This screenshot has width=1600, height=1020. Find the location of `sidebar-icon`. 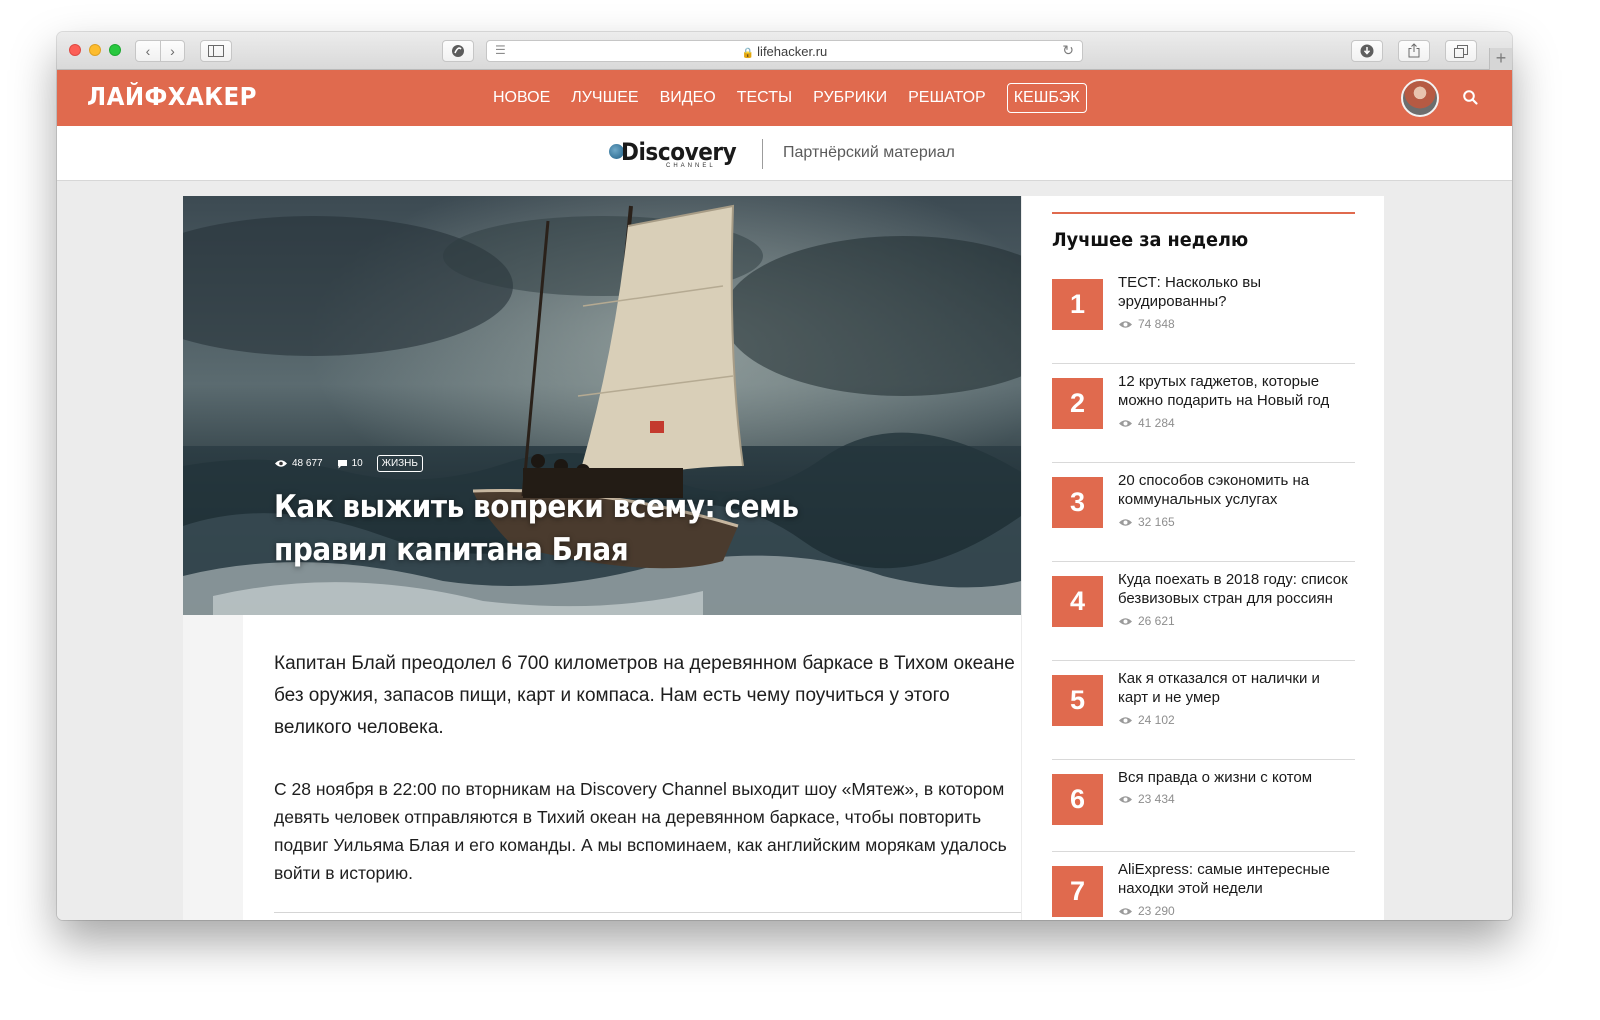

sidebar-icon is located at coordinates (216, 51).